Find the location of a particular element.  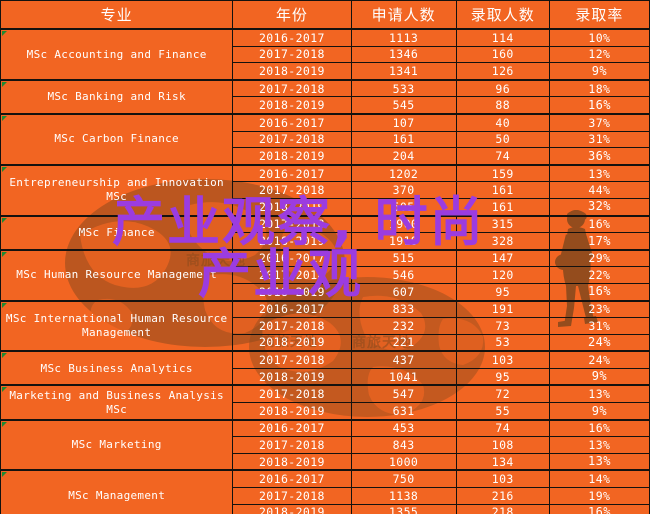

cell-rate: 9% is located at coordinates (599, 411).